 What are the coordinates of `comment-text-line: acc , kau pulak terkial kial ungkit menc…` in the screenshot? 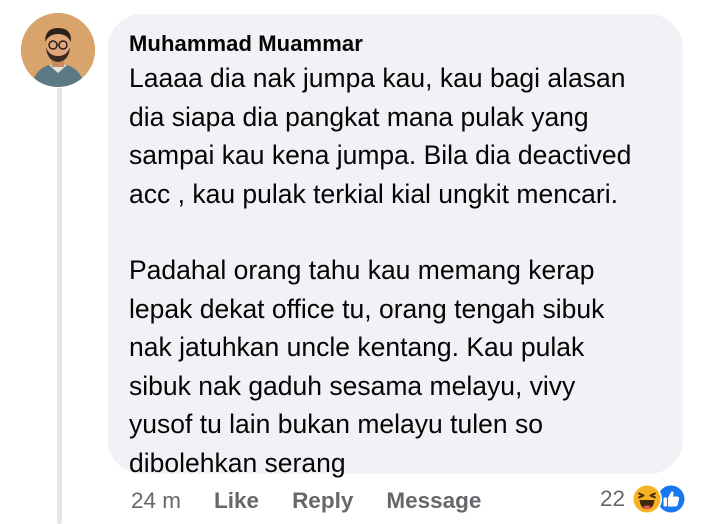 It's located at (373, 193).